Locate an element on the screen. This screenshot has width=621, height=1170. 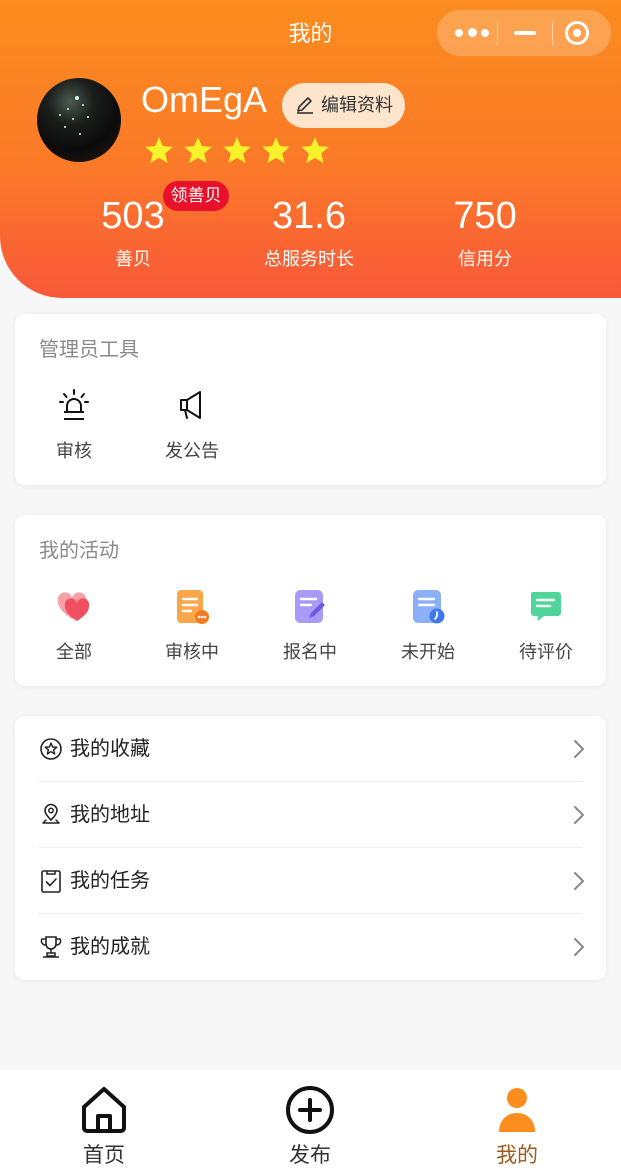
minimize-icon is located at coordinates (525, 33).